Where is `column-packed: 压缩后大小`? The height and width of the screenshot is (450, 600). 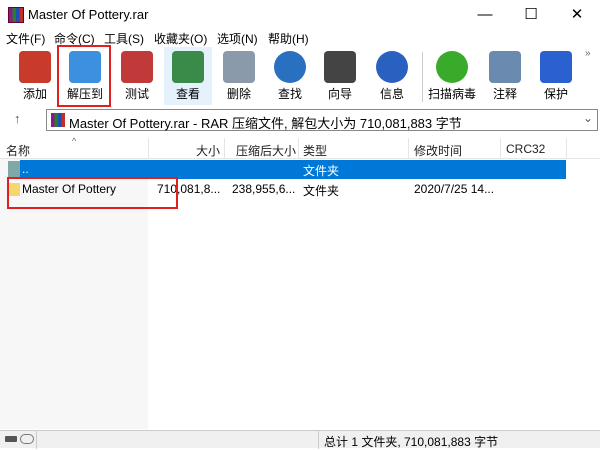
column-packed: 压缩后大小 is located at coordinates (266, 150).